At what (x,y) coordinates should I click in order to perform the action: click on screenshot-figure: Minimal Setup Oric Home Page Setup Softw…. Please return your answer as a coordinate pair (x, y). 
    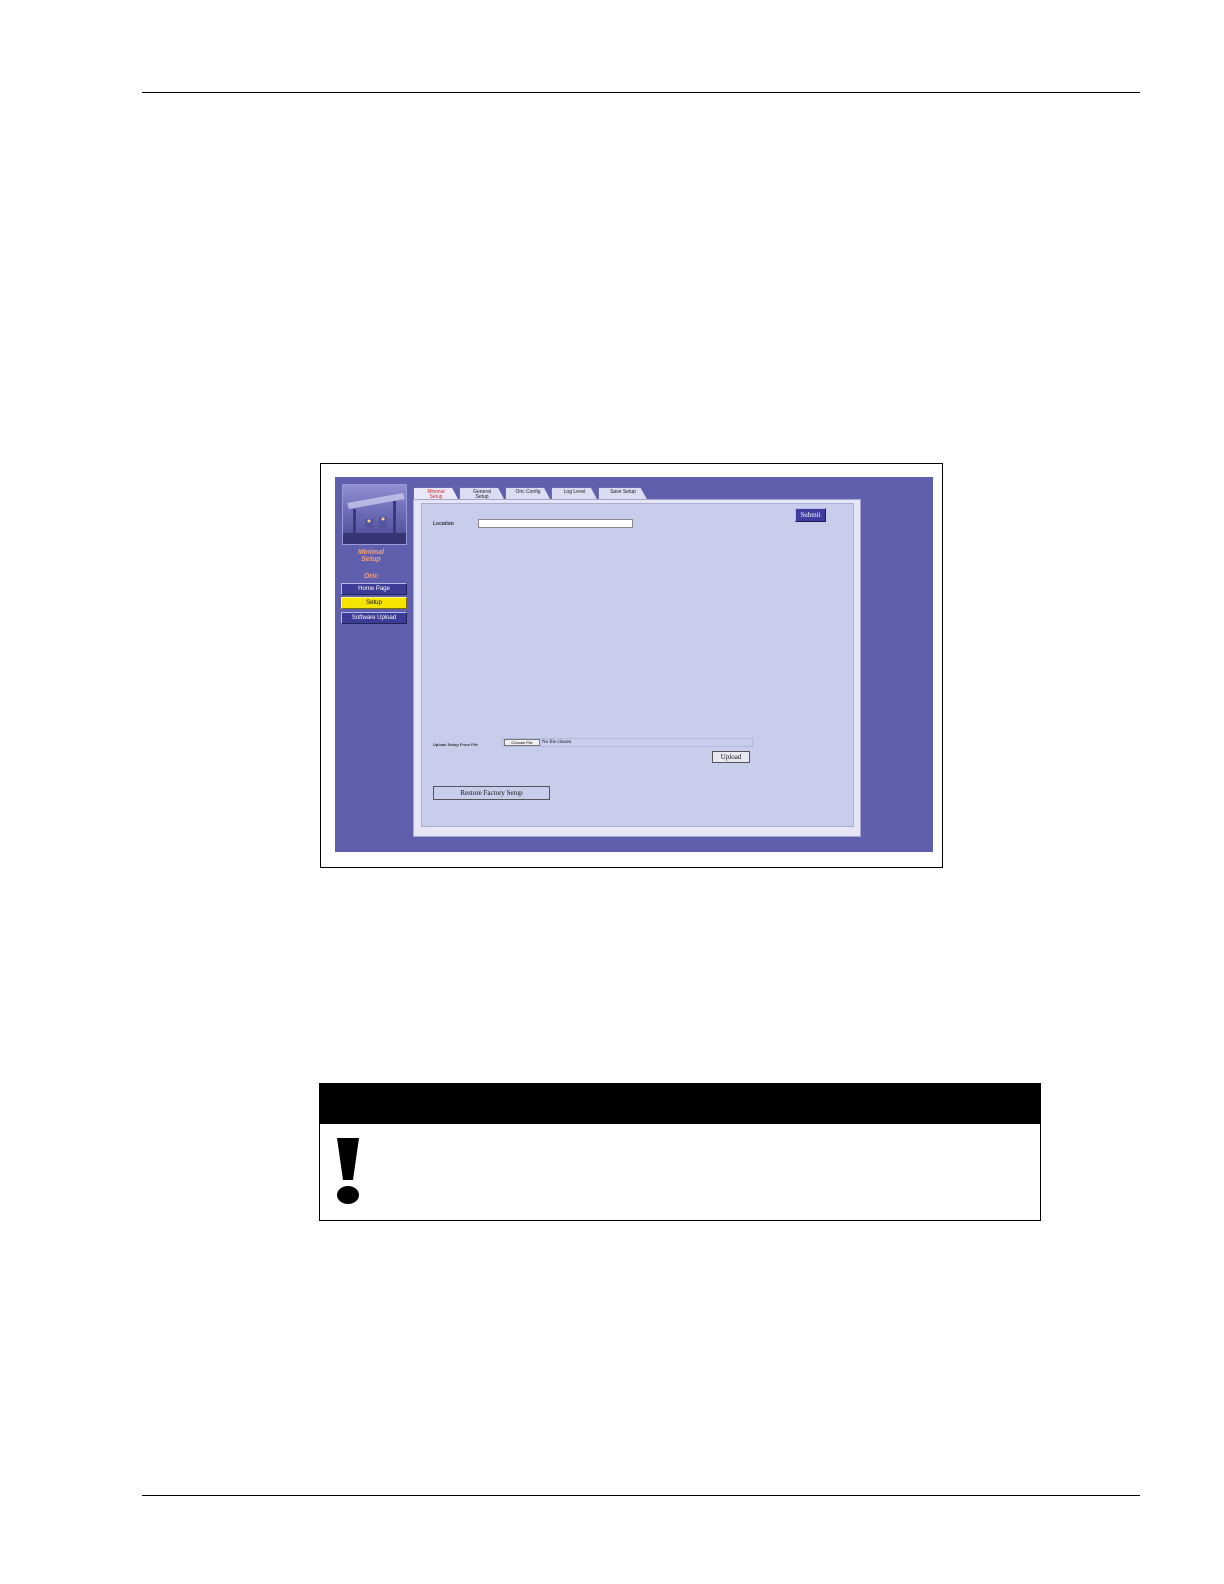
    Looking at the image, I should click on (631, 665).